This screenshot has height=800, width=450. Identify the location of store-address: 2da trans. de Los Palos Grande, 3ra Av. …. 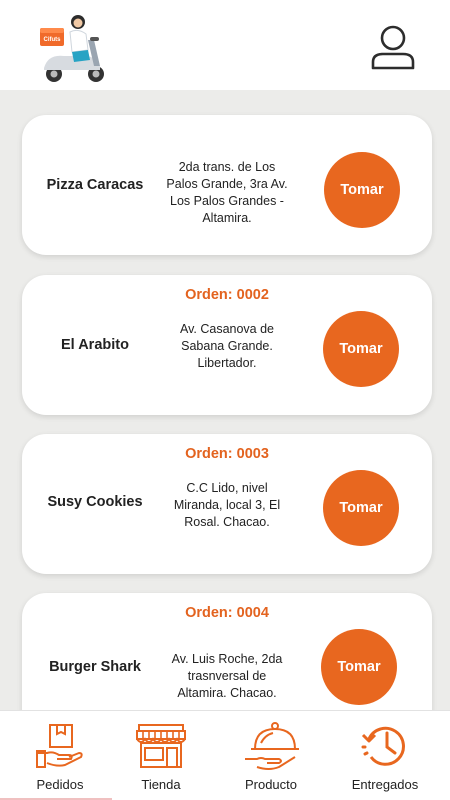
(227, 192).